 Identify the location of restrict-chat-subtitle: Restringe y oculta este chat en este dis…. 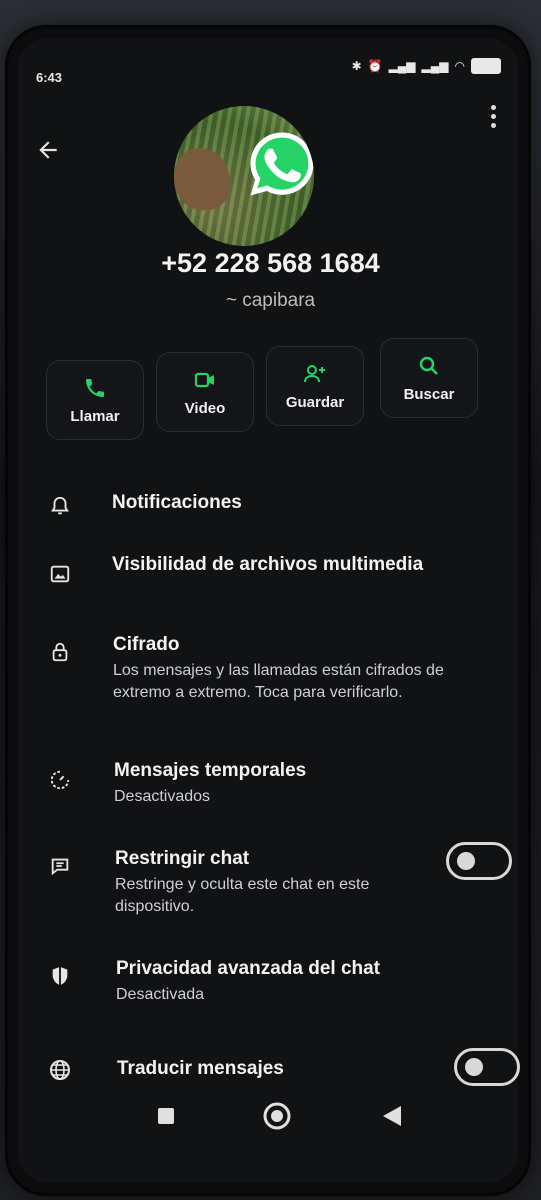
(242, 895).